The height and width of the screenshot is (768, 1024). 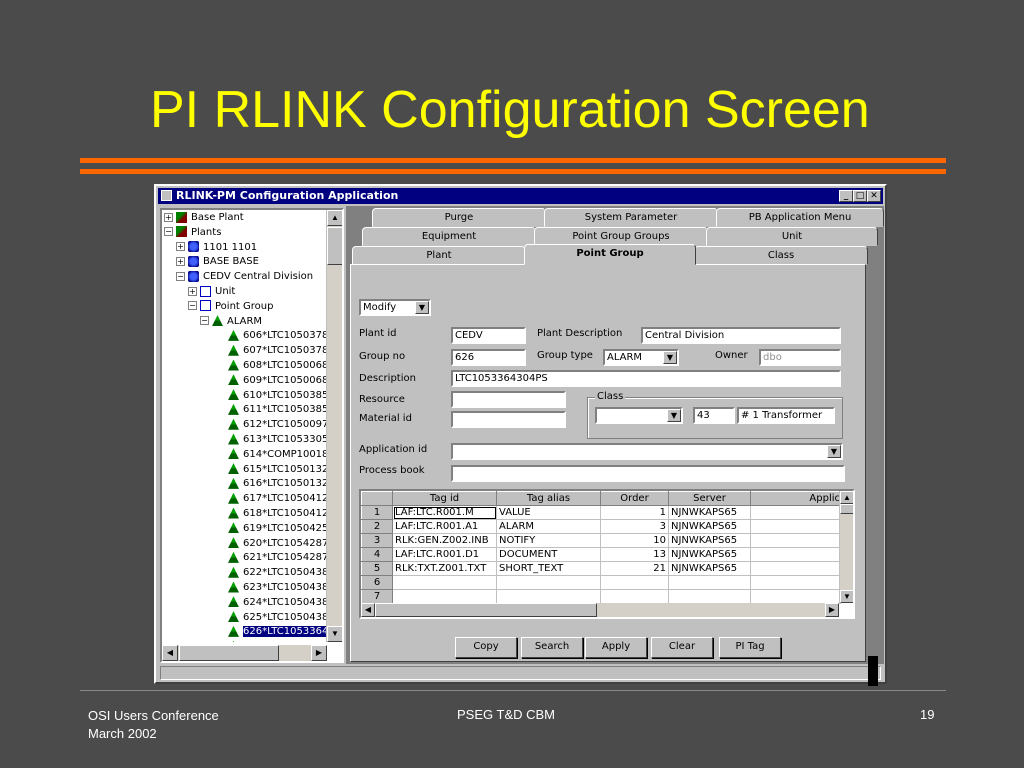 What do you see at coordinates (277, 558) in the screenshot?
I see `tree-node: 621*LTC1054287` at bounding box center [277, 558].